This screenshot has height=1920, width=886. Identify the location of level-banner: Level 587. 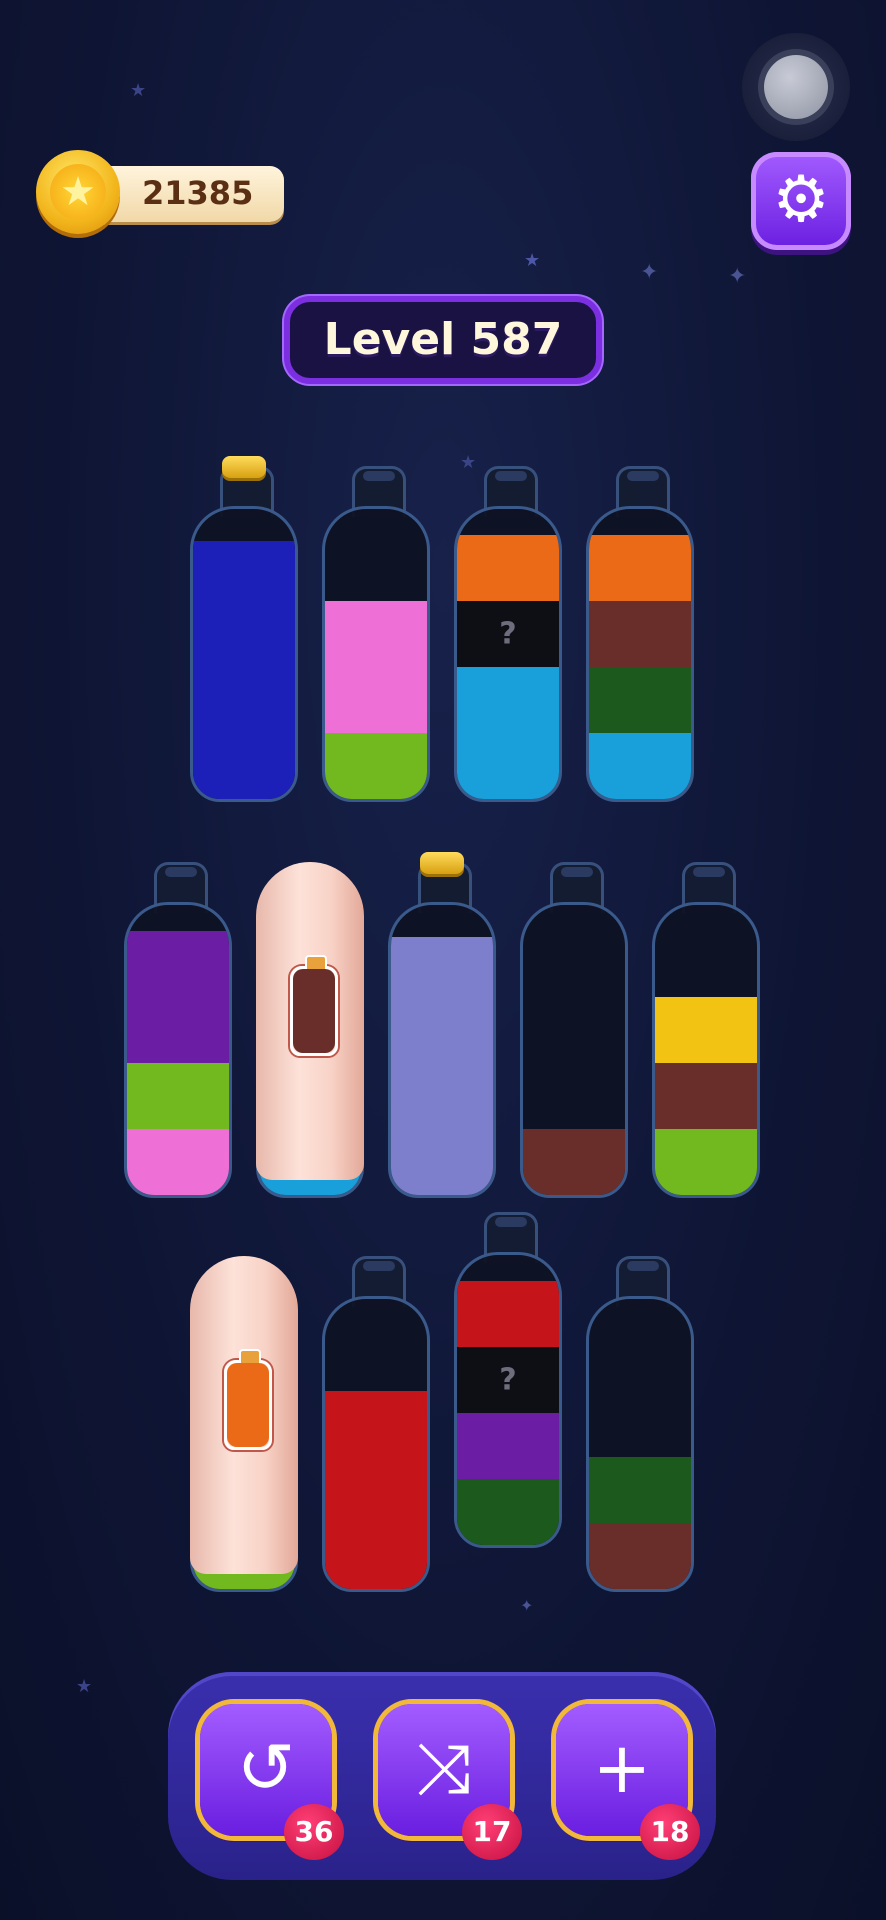
(443, 340).